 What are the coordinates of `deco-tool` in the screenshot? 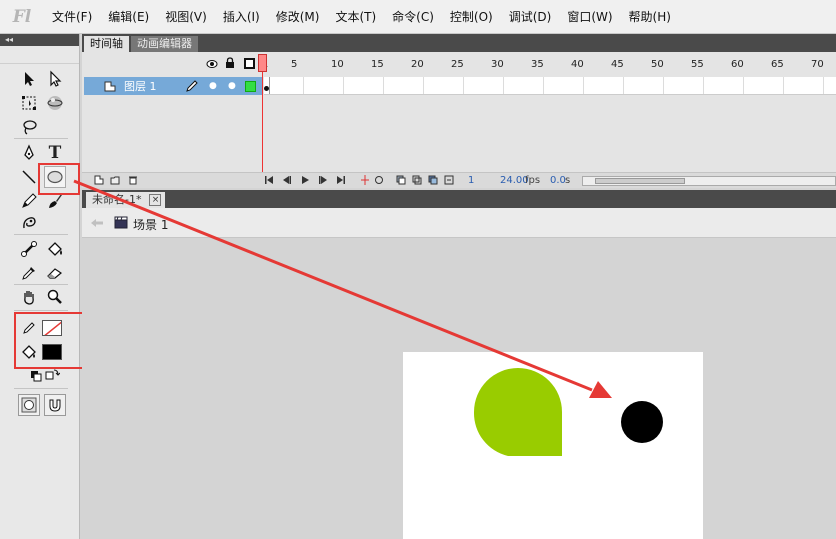 It's located at (29, 223).